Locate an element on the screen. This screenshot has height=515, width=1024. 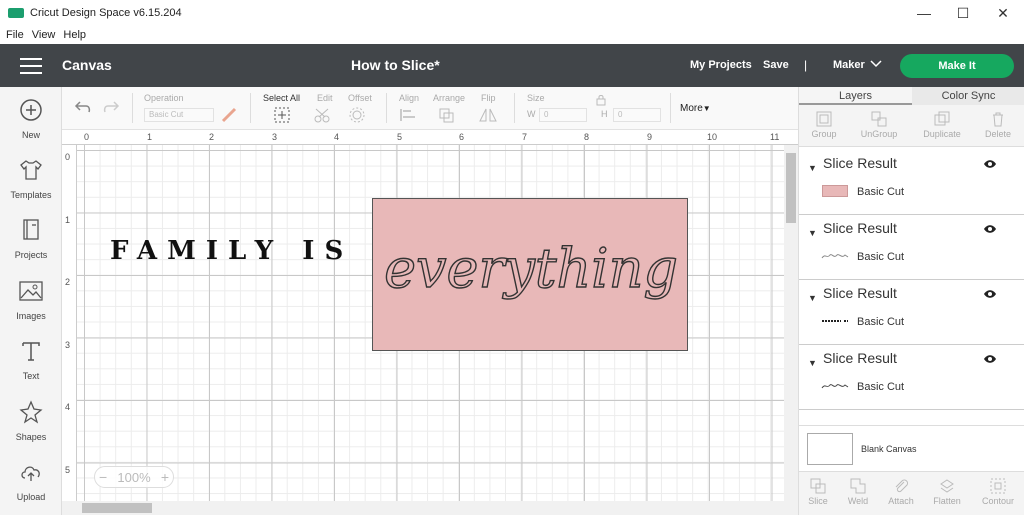
tool-label: Projects is located at coordinates (31, 255).